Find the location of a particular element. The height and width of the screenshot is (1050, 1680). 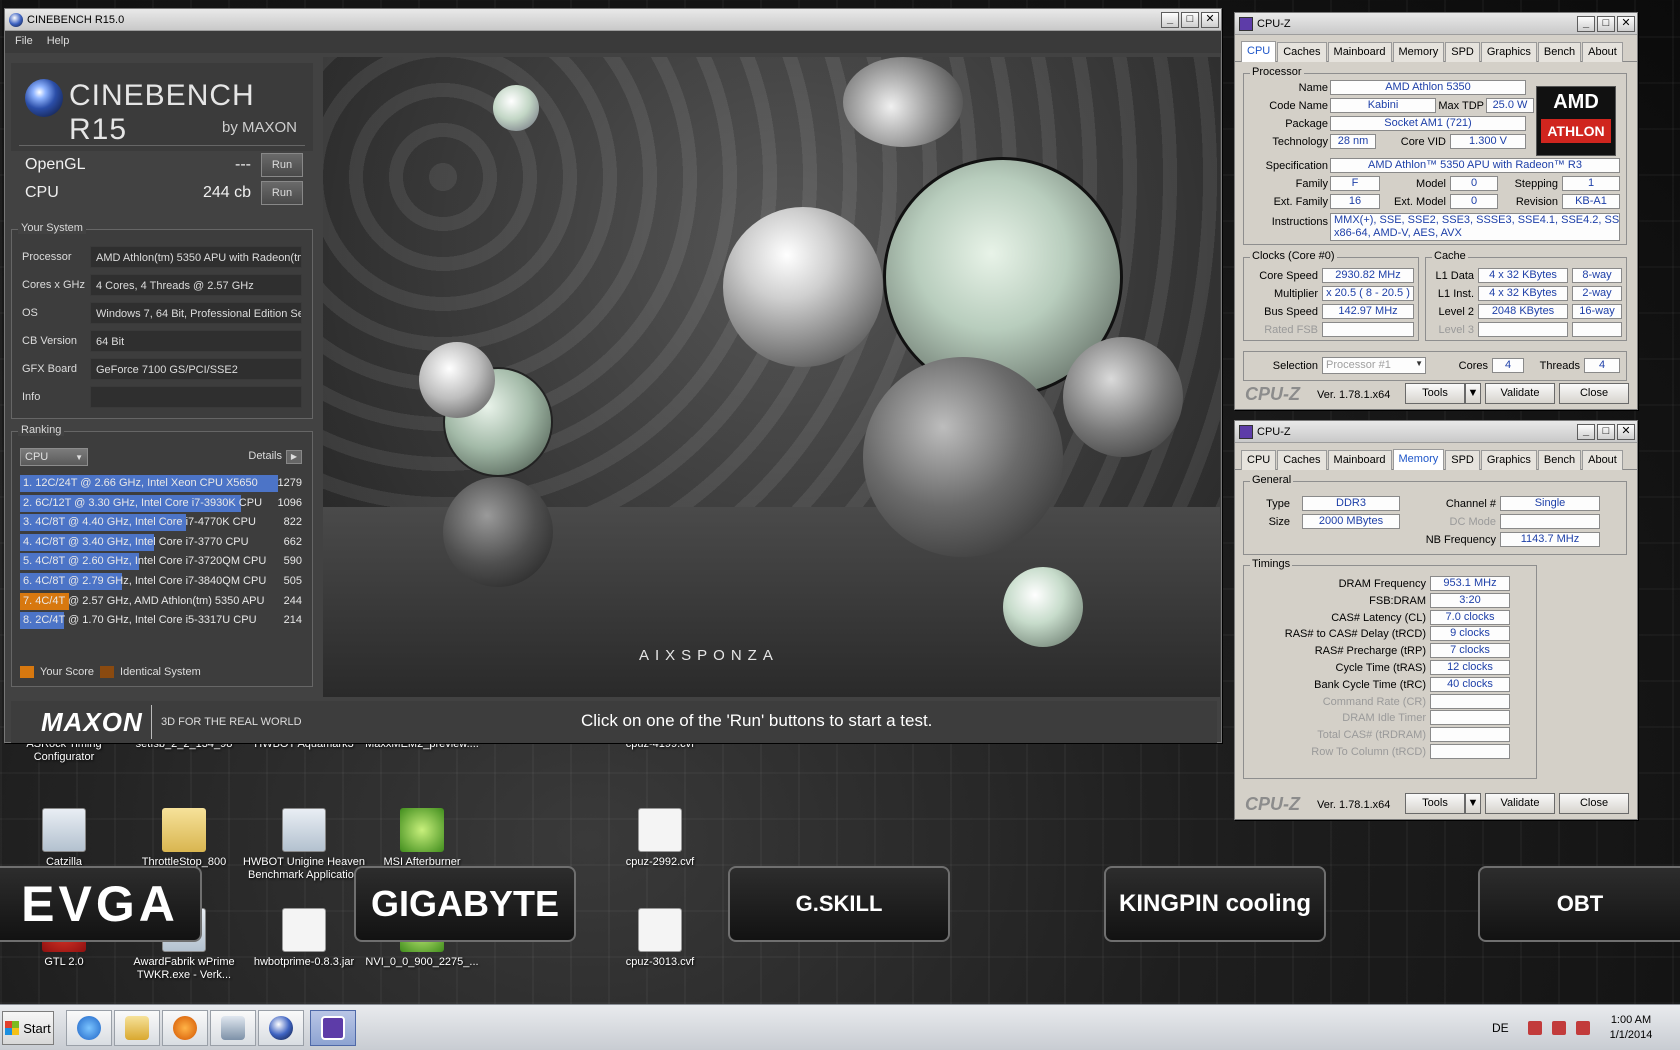

system-info-value is located at coordinates (196, 397).